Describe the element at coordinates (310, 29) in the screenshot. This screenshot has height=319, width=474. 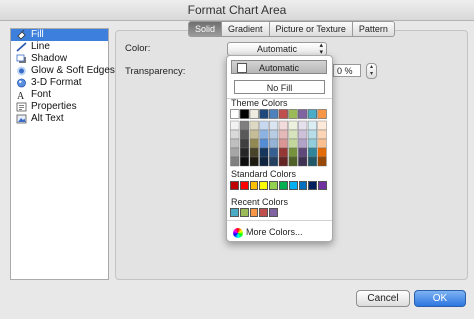
I see `tab-picture-or-texture: Picture or Texture` at that location.